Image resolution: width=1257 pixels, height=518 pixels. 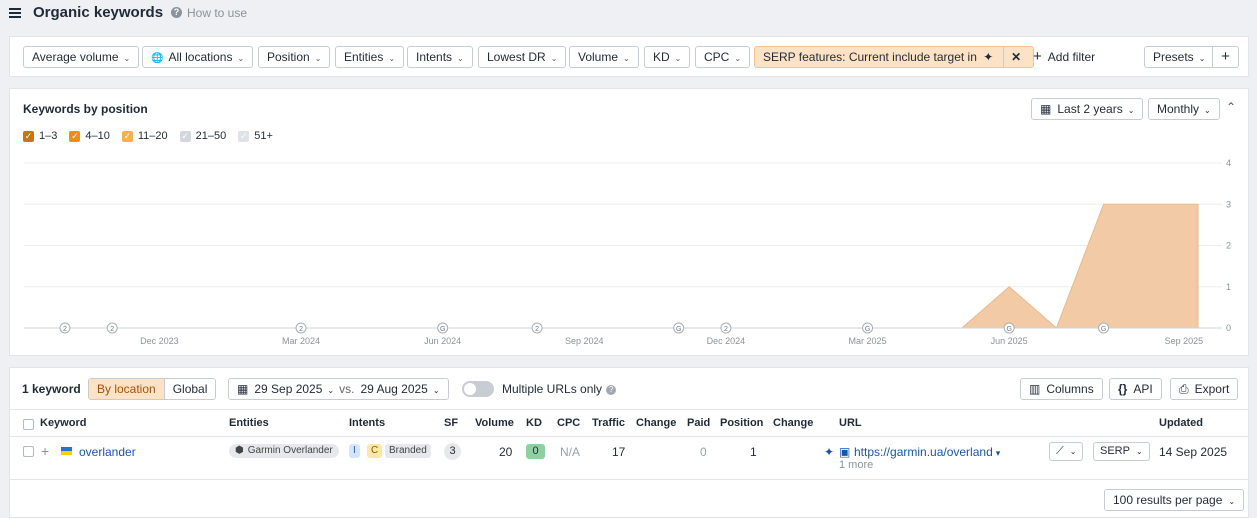 I want to click on filter-label: Entities, so click(x=364, y=57).